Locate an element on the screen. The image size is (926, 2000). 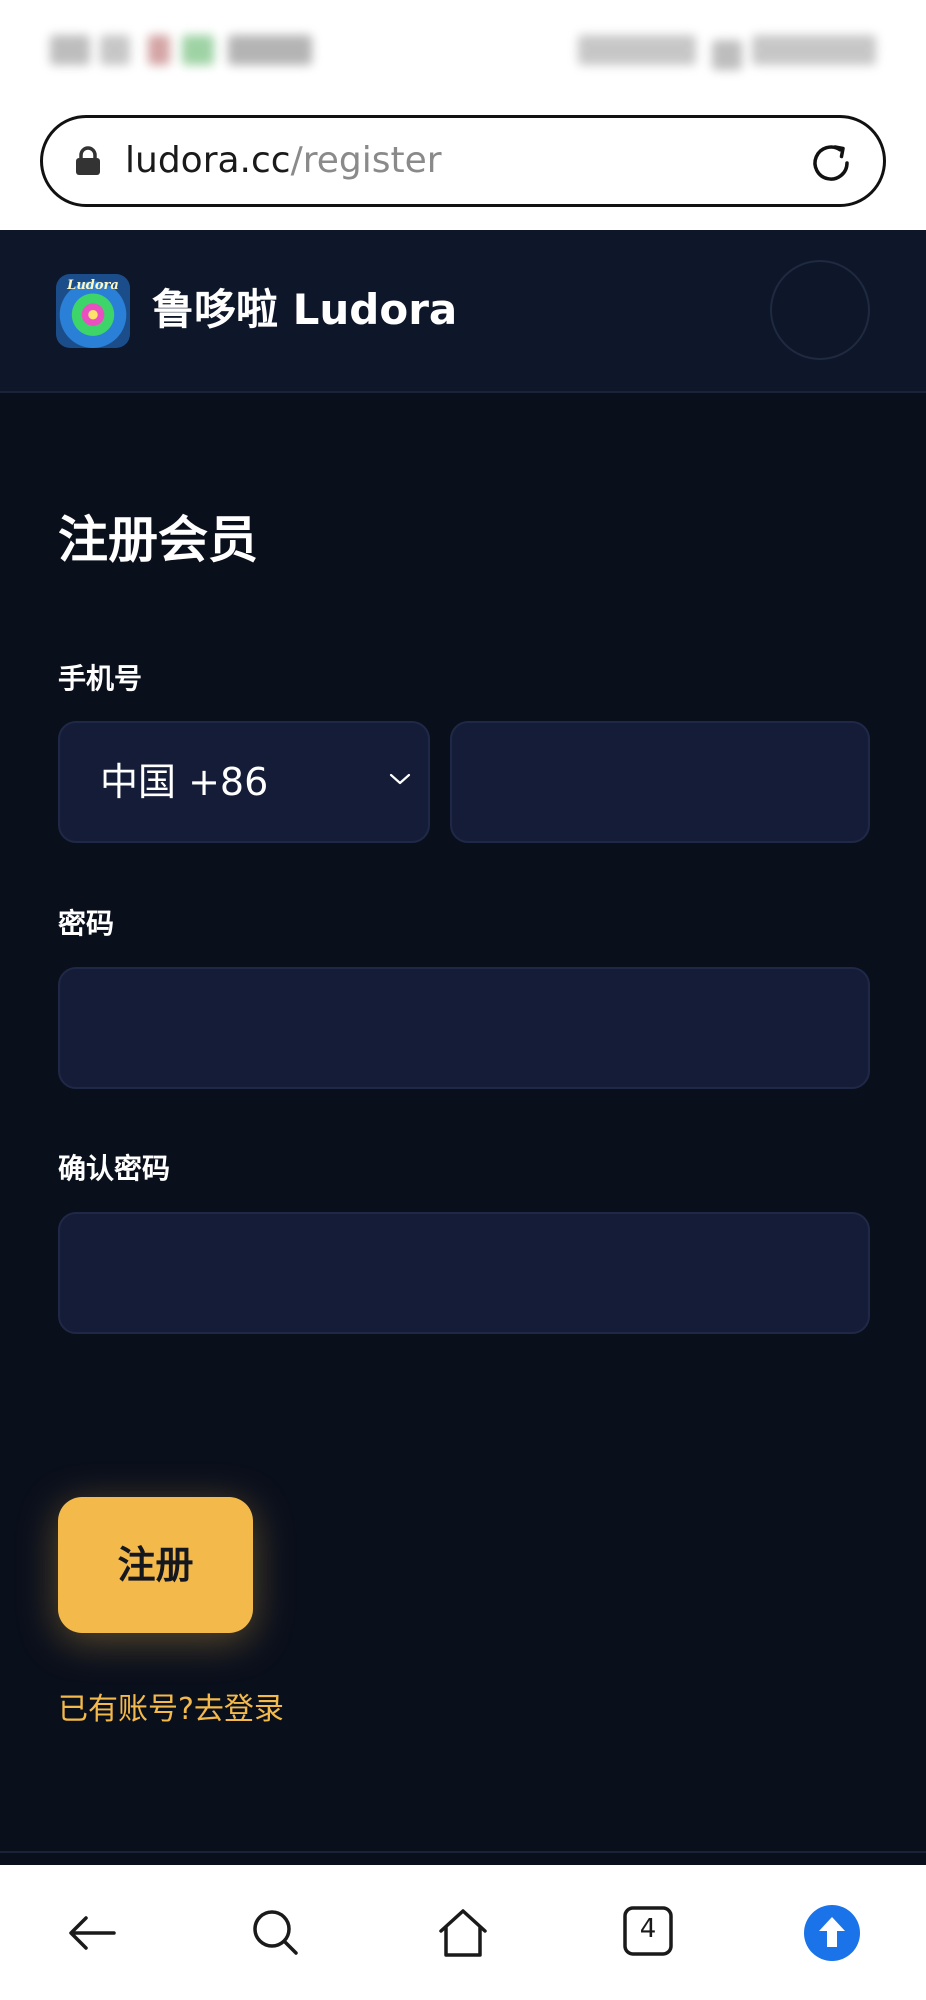
chevron-down-icon is located at coordinates (400, 779).